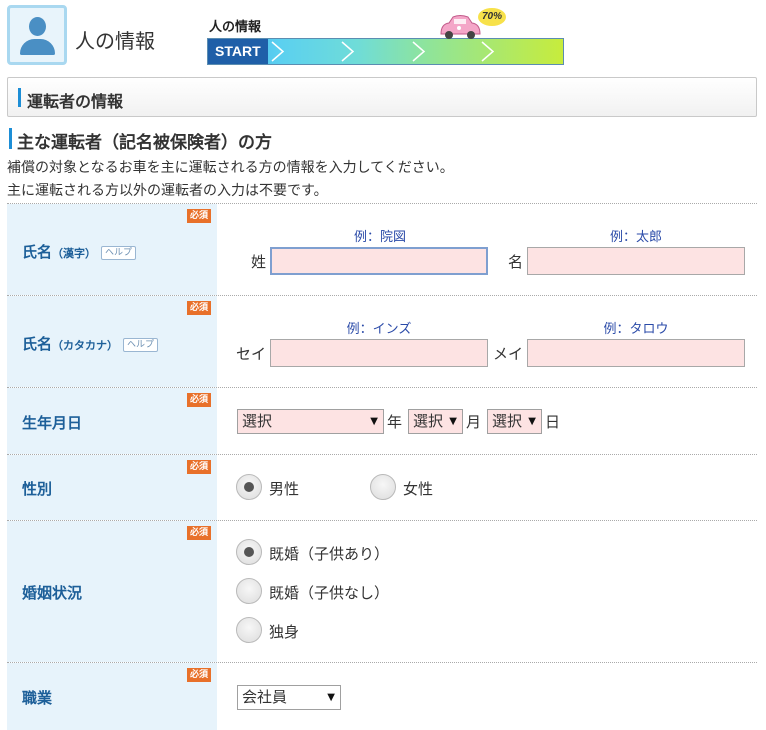 The width and height of the screenshot is (766, 730). Describe the element at coordinates (112, 487) in the screenshot. I see `row-label-cell: 性別 必須` at that location.